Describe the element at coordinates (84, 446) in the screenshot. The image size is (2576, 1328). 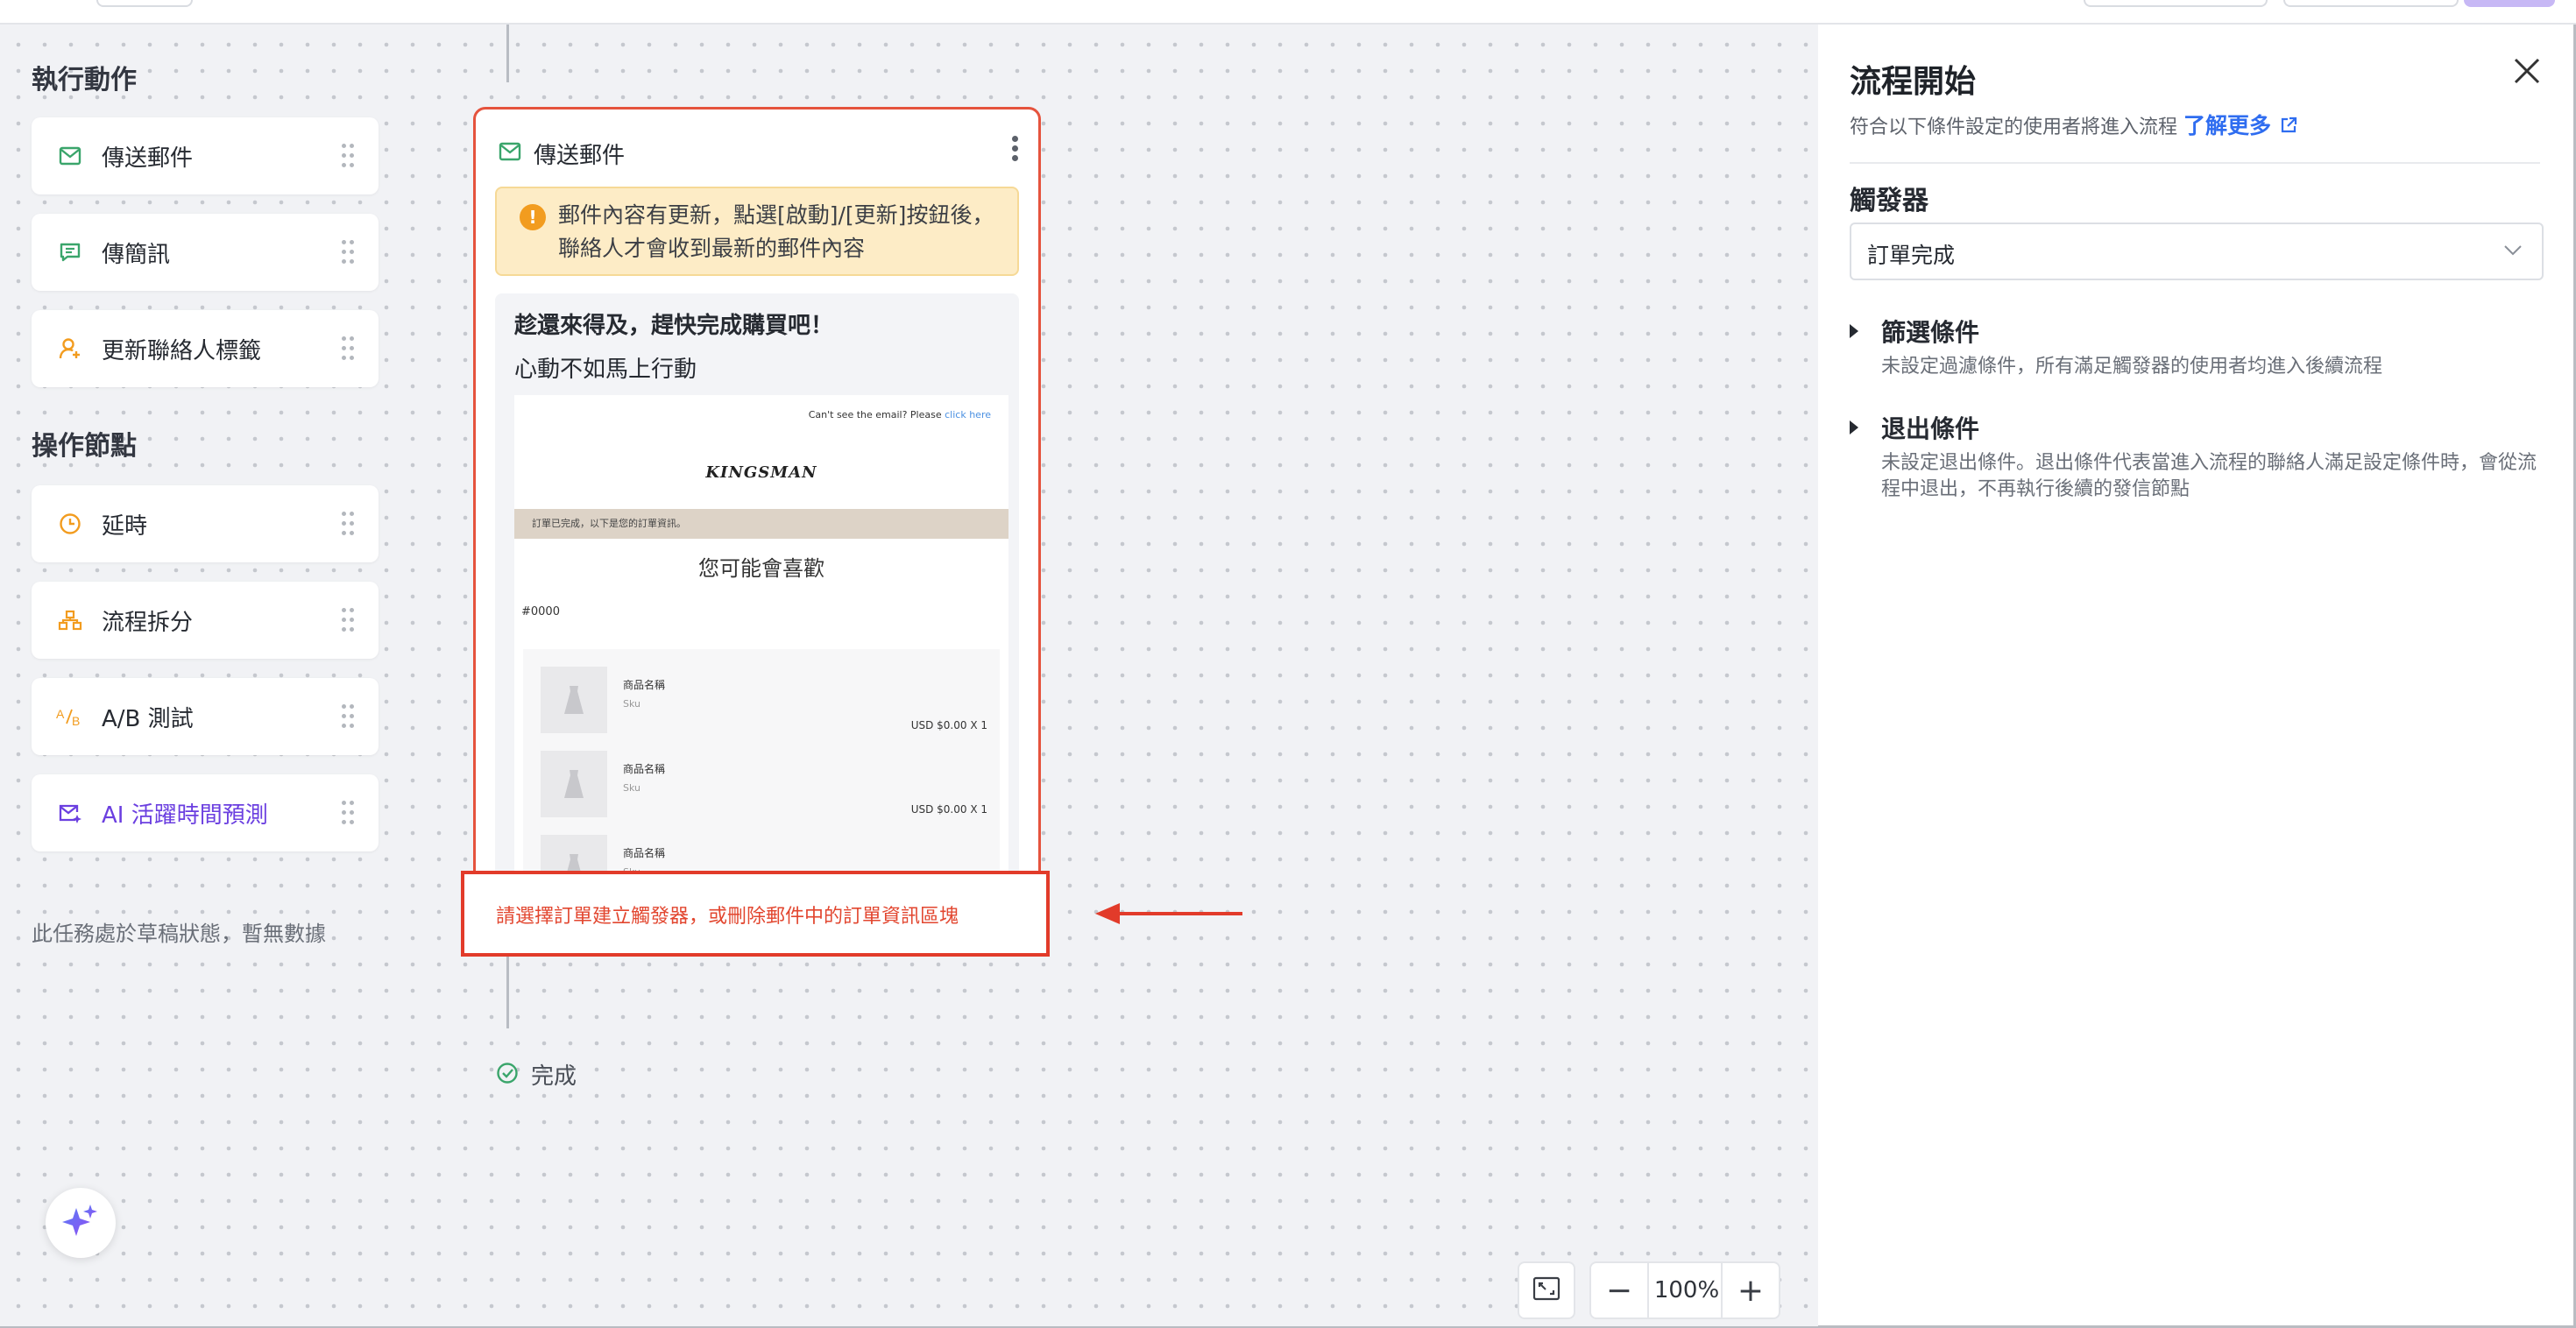
I see `nodes-section-title: 操作節點` at that location.